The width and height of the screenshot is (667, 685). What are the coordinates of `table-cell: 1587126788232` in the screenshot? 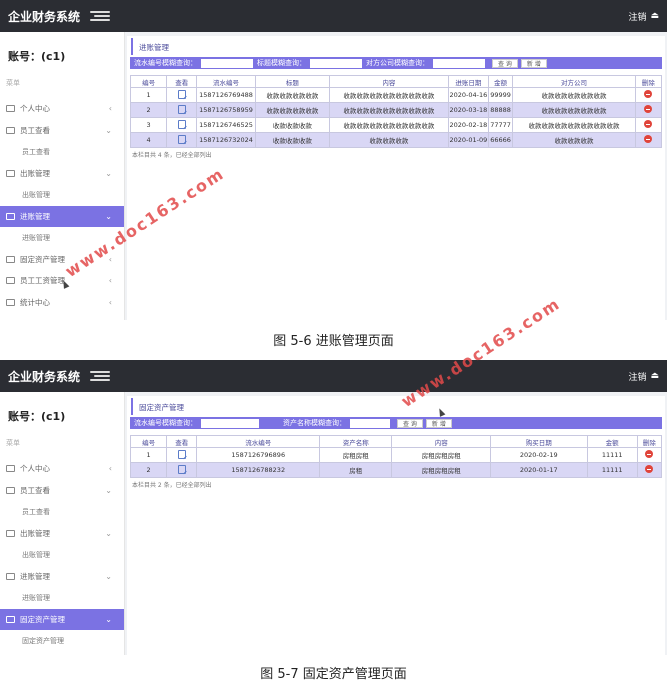 It's located at (258, 470).